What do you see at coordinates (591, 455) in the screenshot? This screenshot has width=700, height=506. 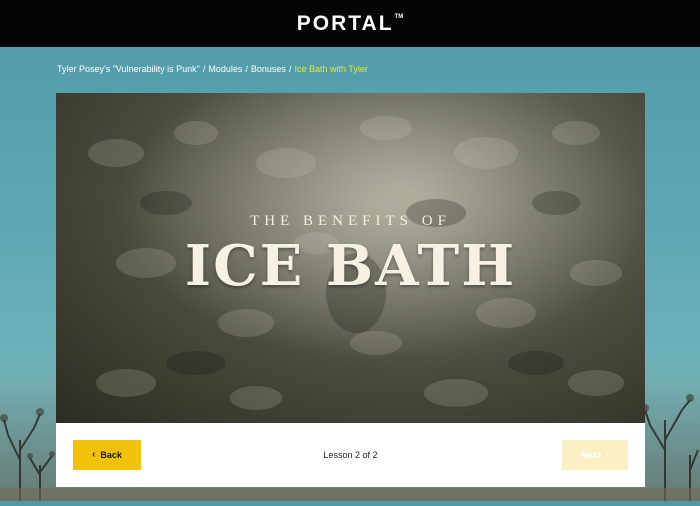 I see `next-button-label: Next` at bounding box center [591, 455].